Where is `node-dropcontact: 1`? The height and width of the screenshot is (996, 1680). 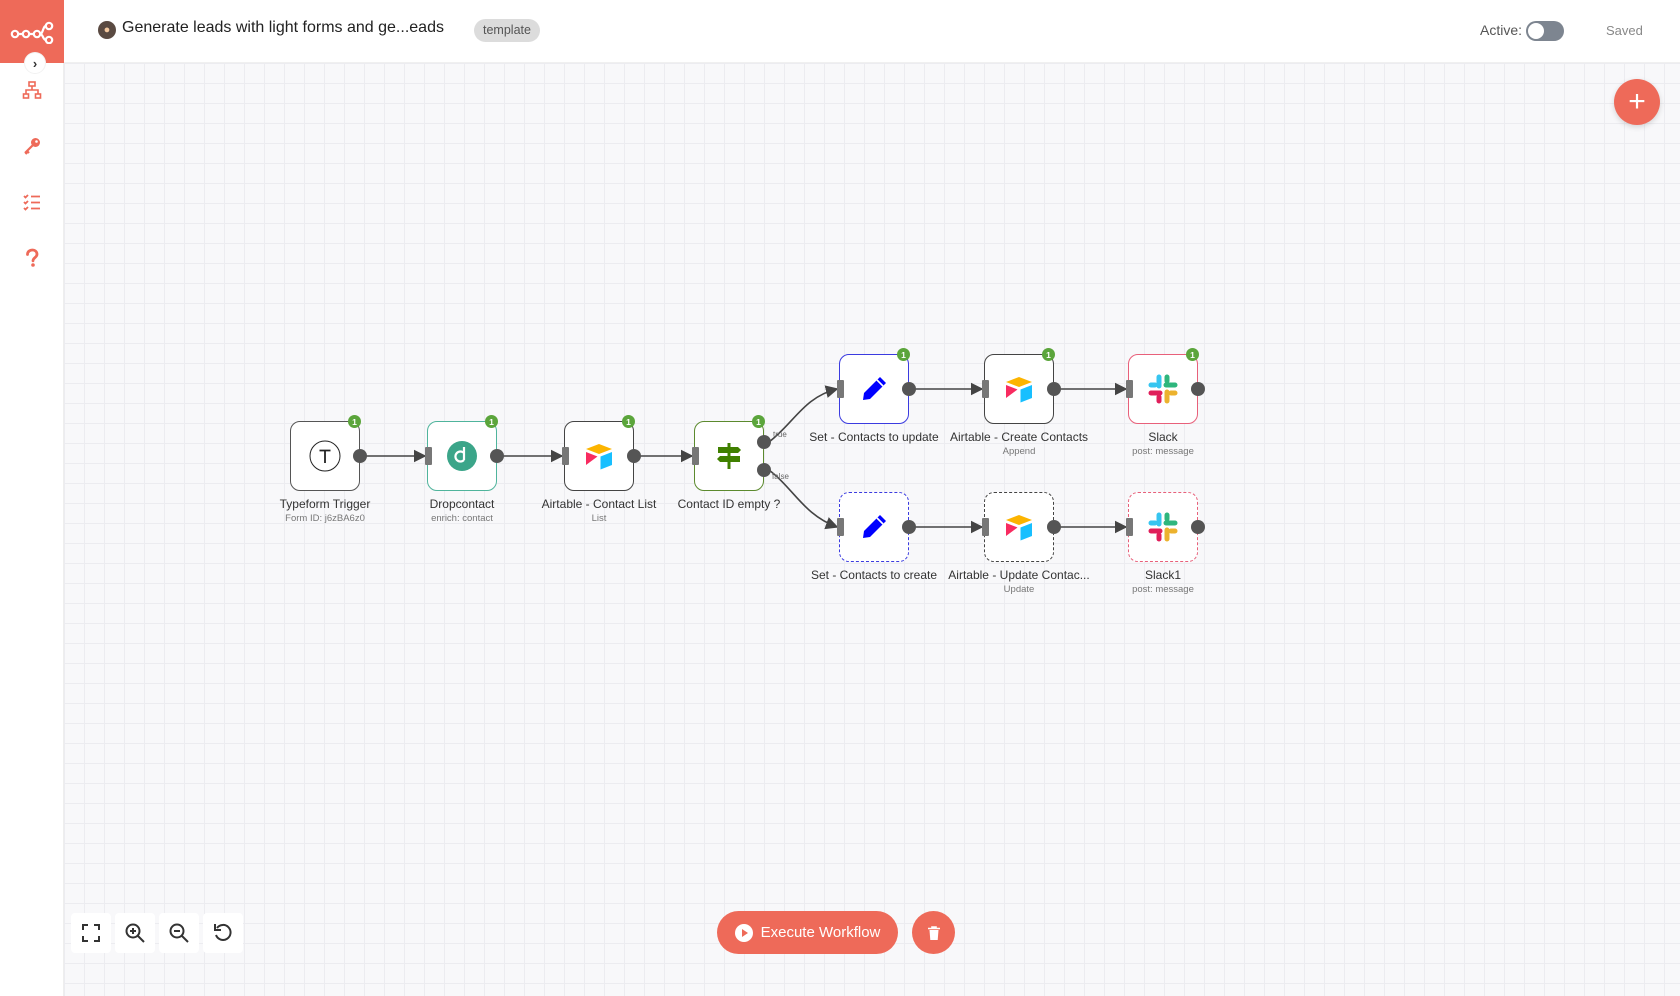 node-dropcontact: 1 is located at coordinates (462, 453).